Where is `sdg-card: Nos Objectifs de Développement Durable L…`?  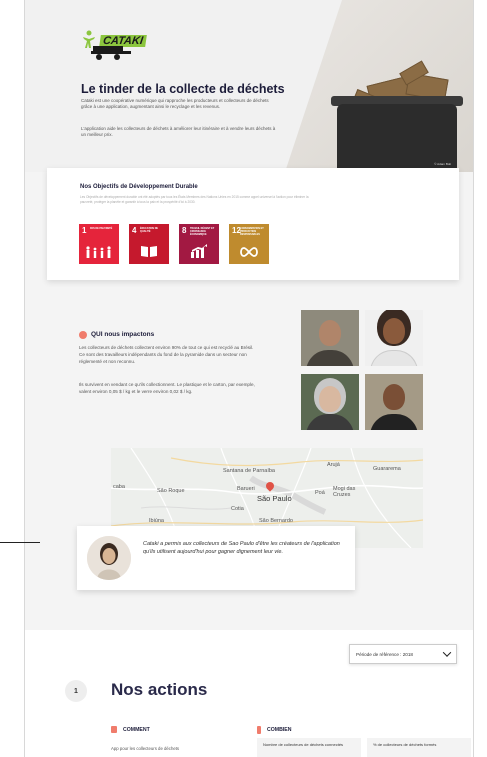
sdg-card: Nos Objectifs de Développement Durable L… is located at coordinates (253, 224).